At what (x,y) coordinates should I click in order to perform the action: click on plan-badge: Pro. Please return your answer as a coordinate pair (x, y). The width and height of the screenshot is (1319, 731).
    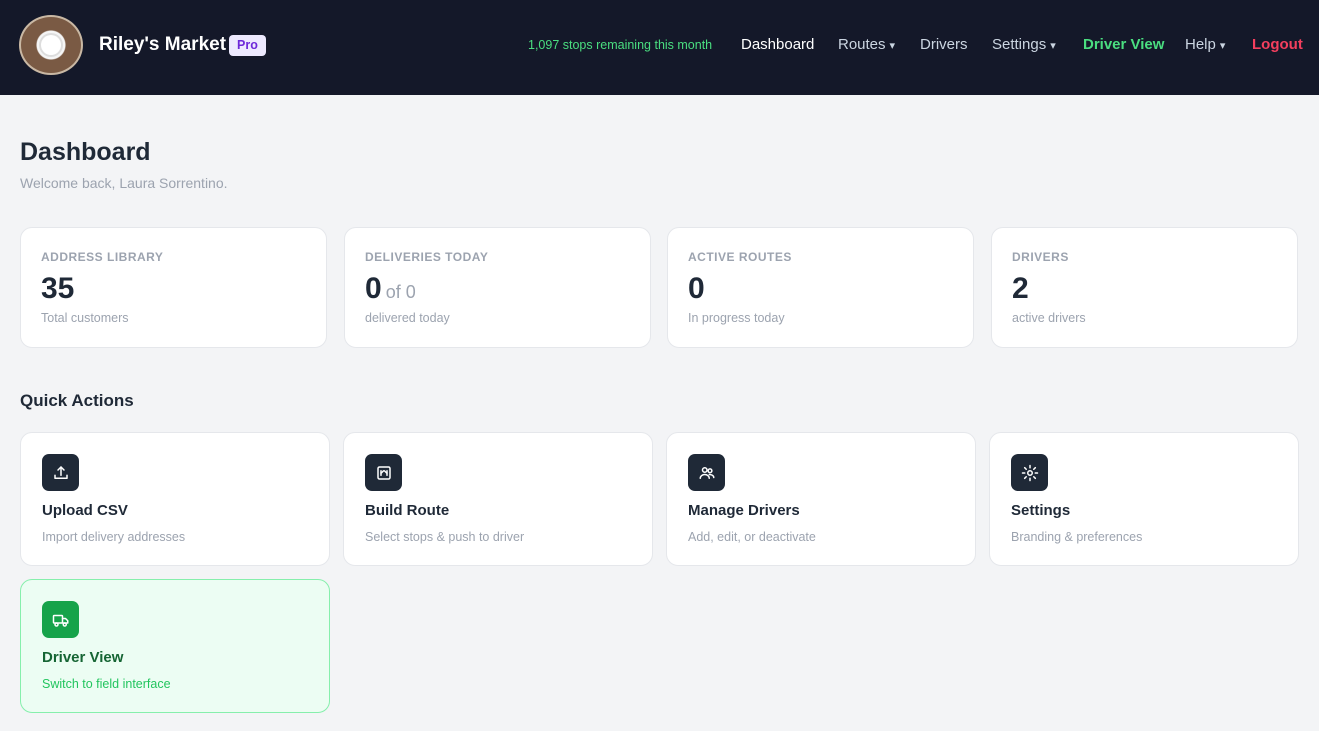
    Looking at the image, I should click on (247, 45).